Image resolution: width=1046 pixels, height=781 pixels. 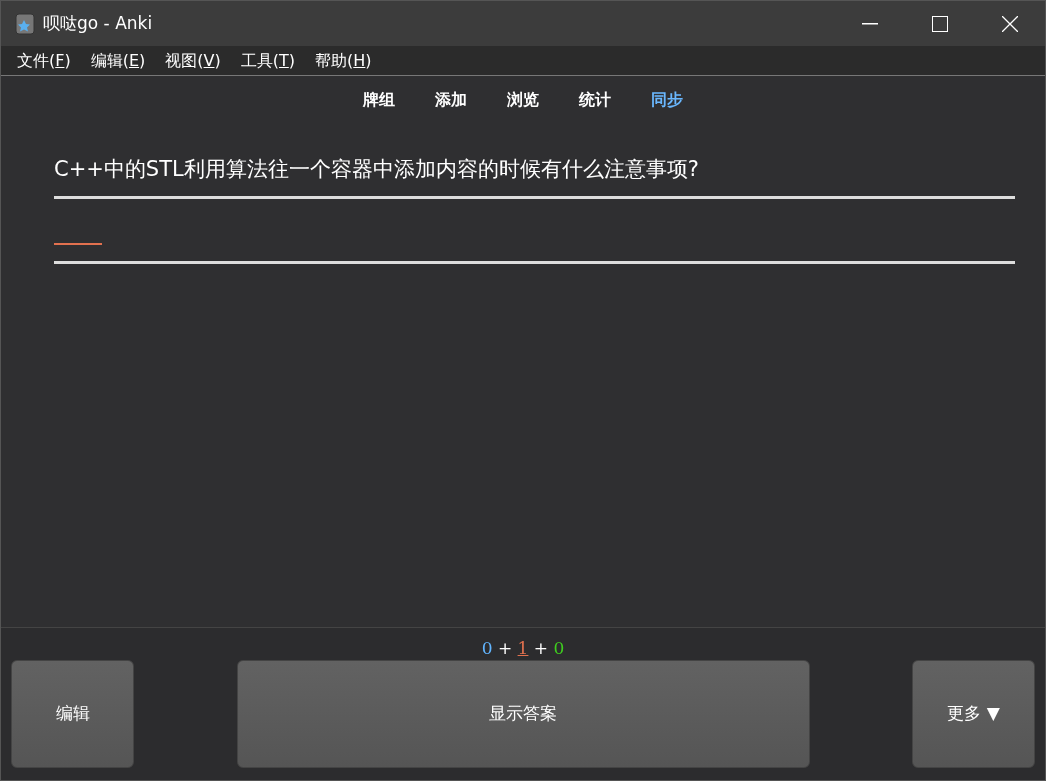 I want to click on toolbar-link: 牌组, so click(x=379, y=100).